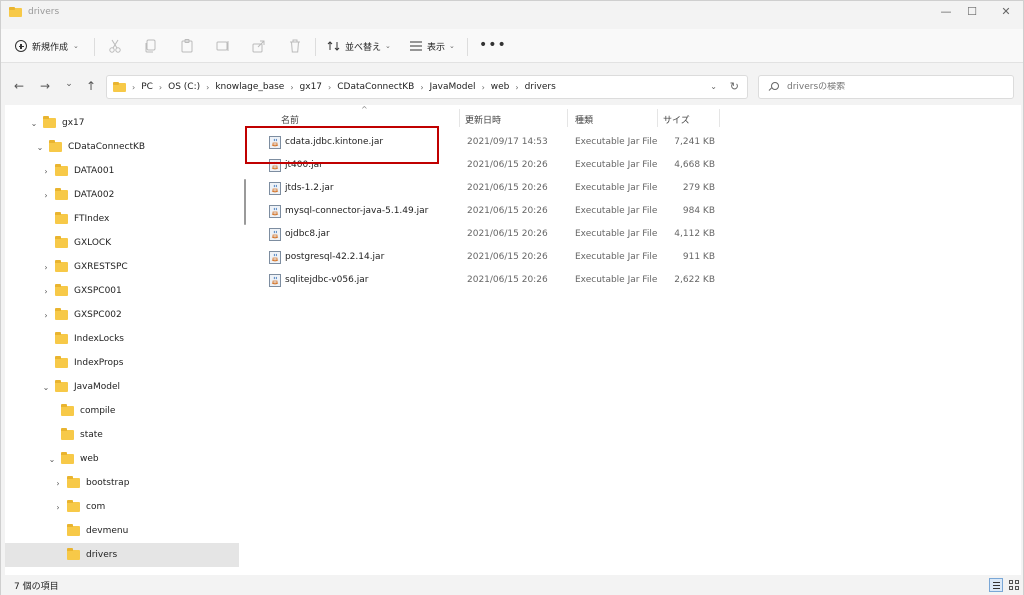 Image resolution: width=1024 pixels, height=595 pixels. I want to click on new-button: 新規作成 ⌄, so click(47, 46).